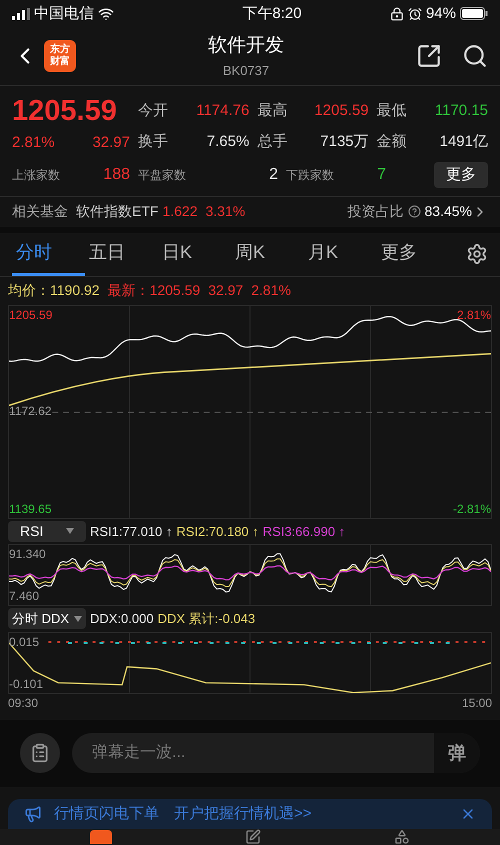 The width and height of the screenshot is (500, 845). Describe the element at coordinates (474, 13) in the screenshot. I see `battery-icon` at that location.